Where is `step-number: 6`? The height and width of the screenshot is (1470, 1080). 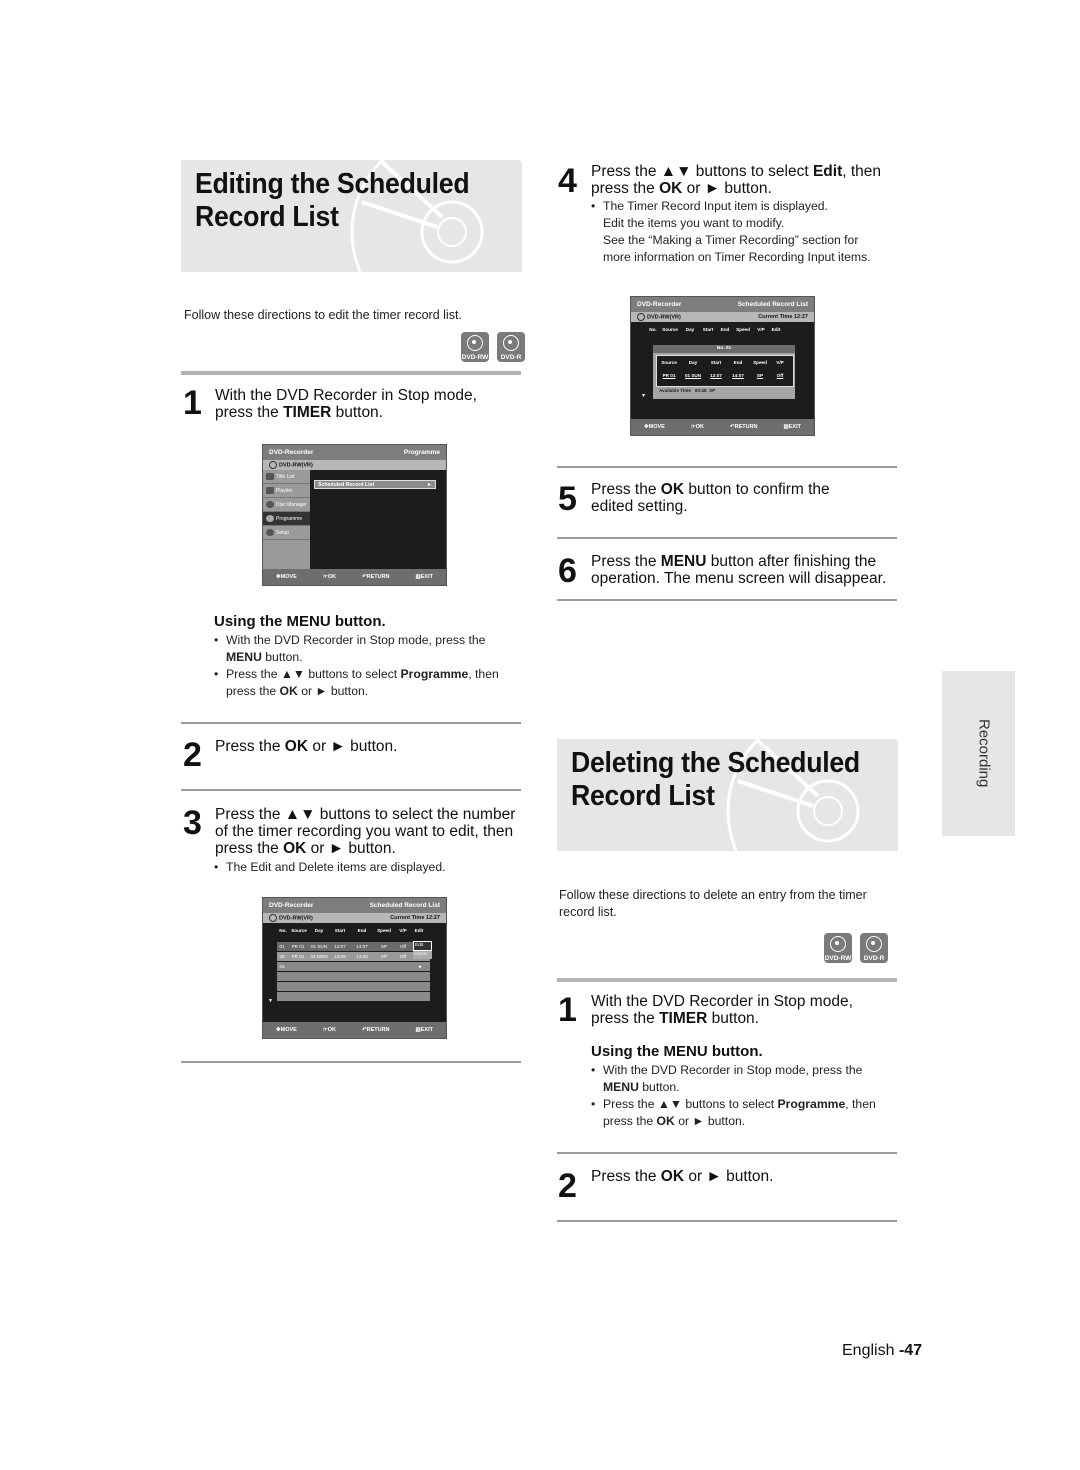 step-number: 6 is located at coordinates (567, 571).